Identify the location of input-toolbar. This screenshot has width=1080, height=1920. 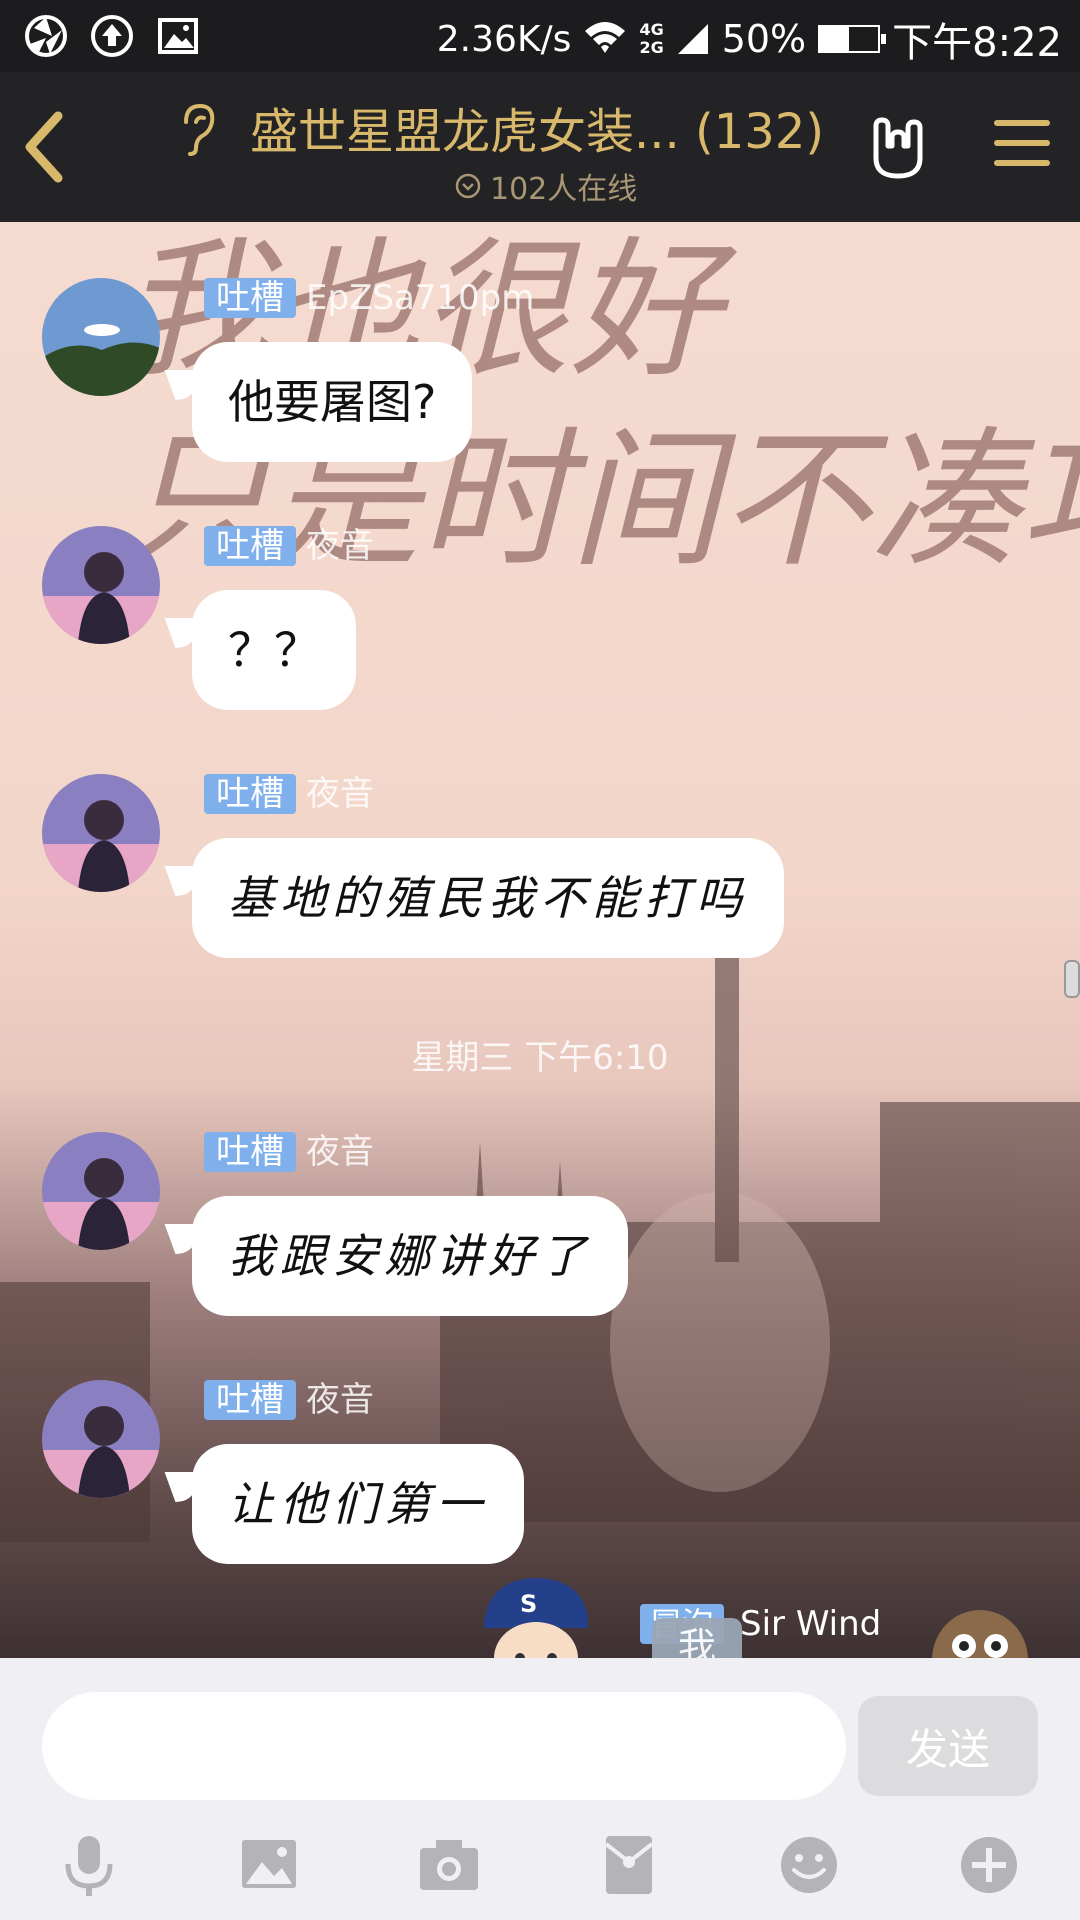
(540, 1870).